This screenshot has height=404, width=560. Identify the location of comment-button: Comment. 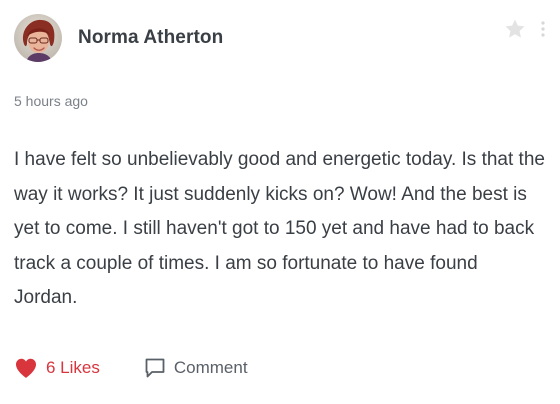
(196, 368).